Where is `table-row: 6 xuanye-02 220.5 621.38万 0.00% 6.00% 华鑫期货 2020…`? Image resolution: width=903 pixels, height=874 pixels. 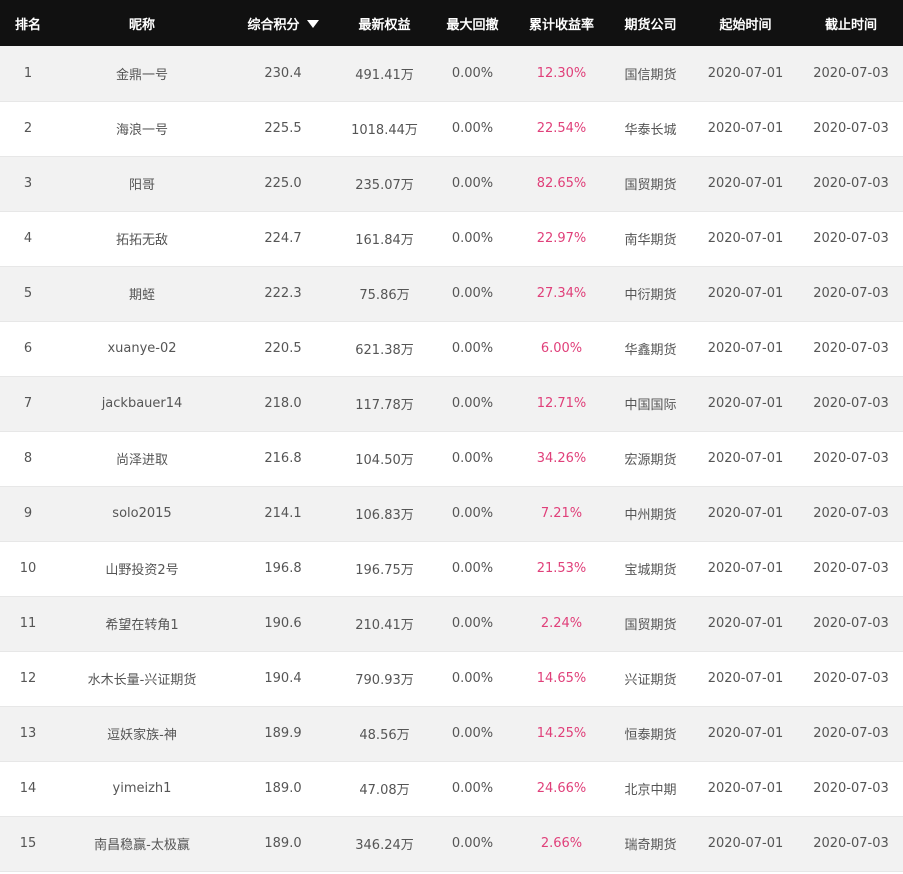
table-row: 6 xuanye-02 220.5 621.38万 0.00% 6.00% 华鑫期货 2020… is located at coordinates (451, 349).